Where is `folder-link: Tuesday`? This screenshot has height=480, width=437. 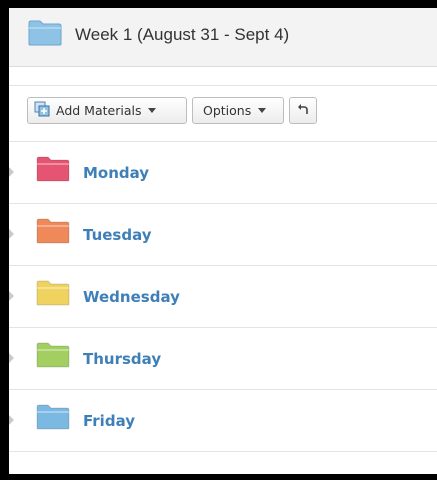 folder-link: Tuesday is located at coordinates (117, 235).